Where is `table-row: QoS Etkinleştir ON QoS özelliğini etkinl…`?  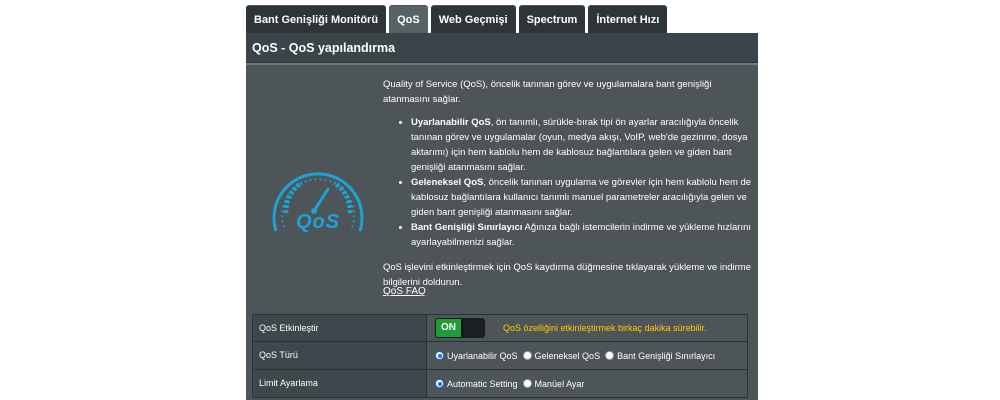
table-row: QoS Etkinleştir ON QoS özelliğini etkinl… is located at coordinates (500, 328).